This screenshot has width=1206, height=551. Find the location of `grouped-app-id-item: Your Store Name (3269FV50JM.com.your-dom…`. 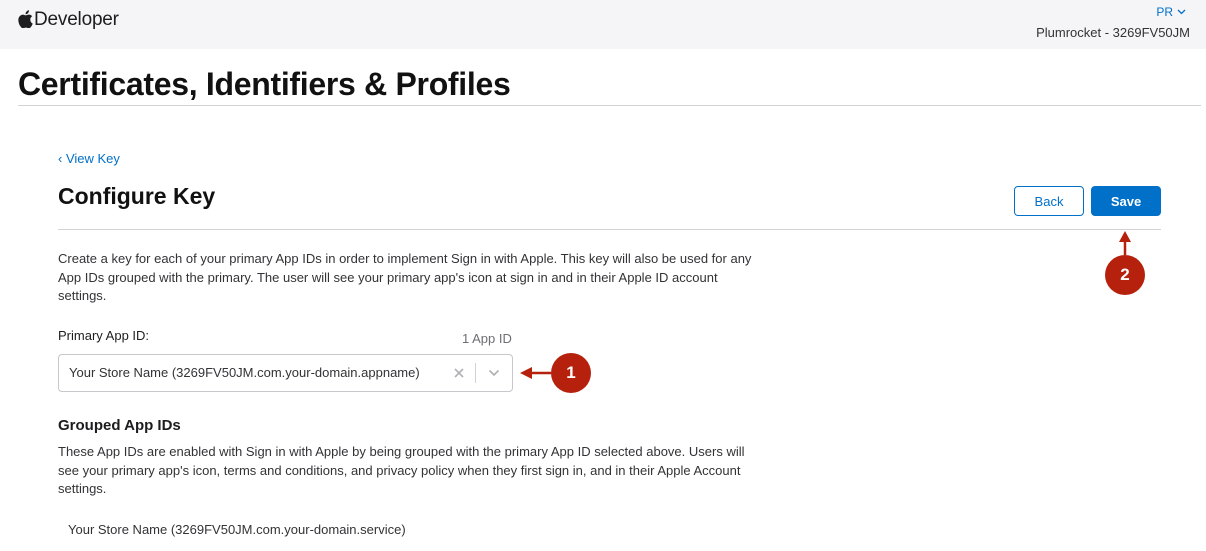

grouped-app-id-item: Your Store Name (3269FV50JM.com.your-dom… is located at coordinates (237, 529).